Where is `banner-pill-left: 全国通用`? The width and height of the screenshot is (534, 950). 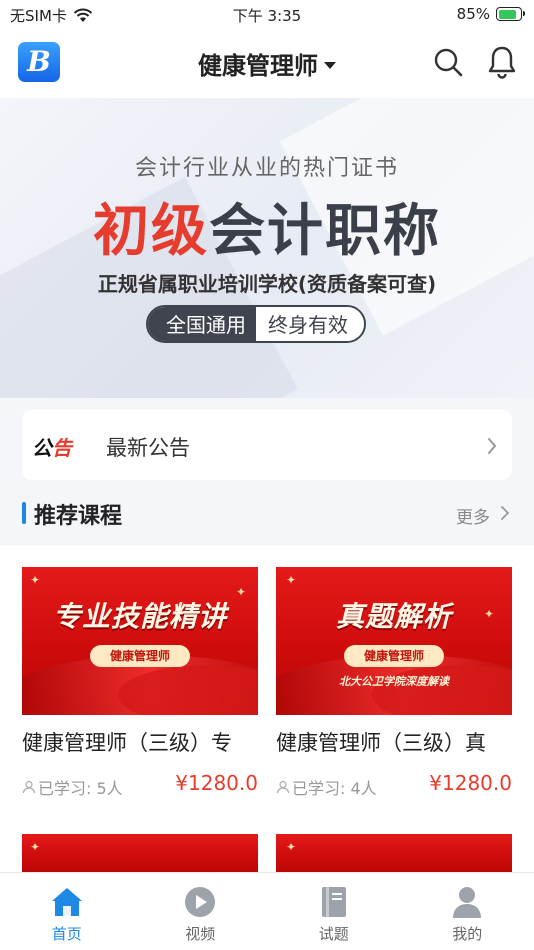
banner-pill-left: 全国通用 is located at coordinates (202, 324).